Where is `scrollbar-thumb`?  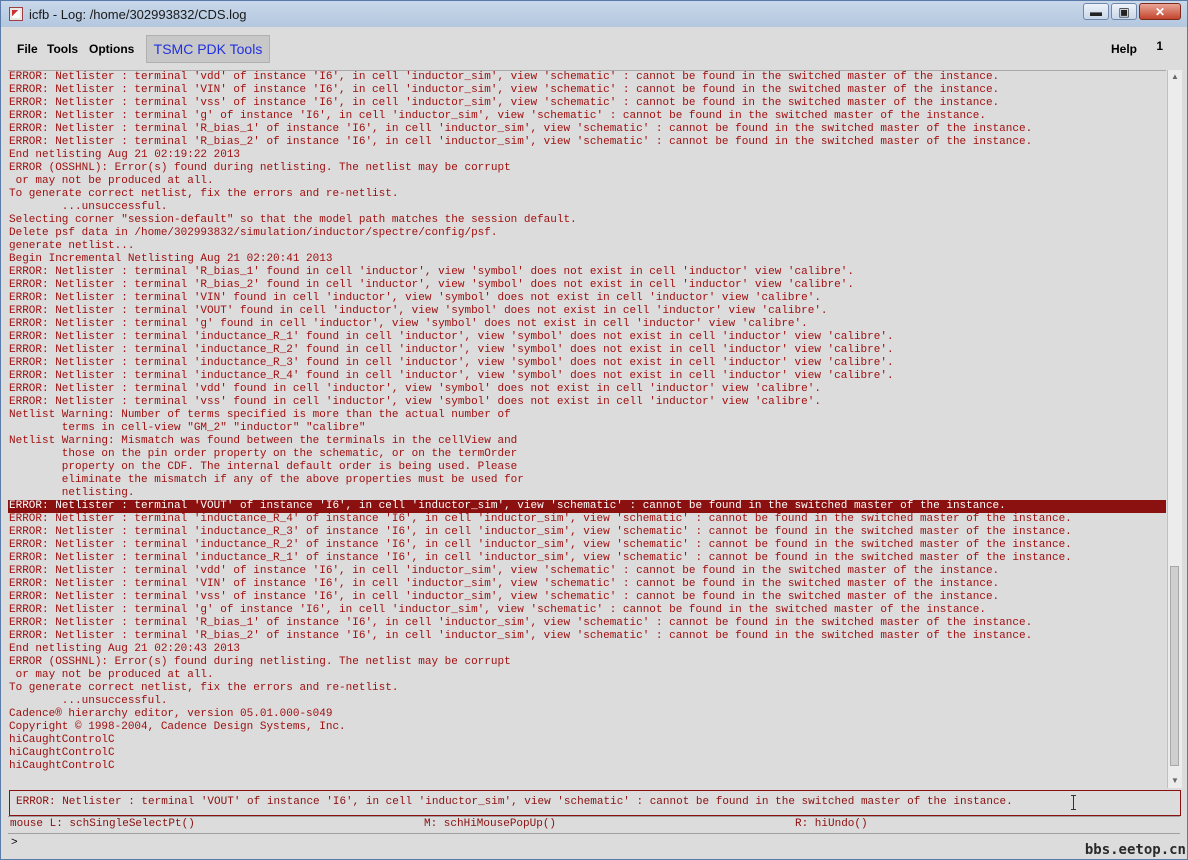 scrollbar-thumb is located at coordinates (1174, 666).